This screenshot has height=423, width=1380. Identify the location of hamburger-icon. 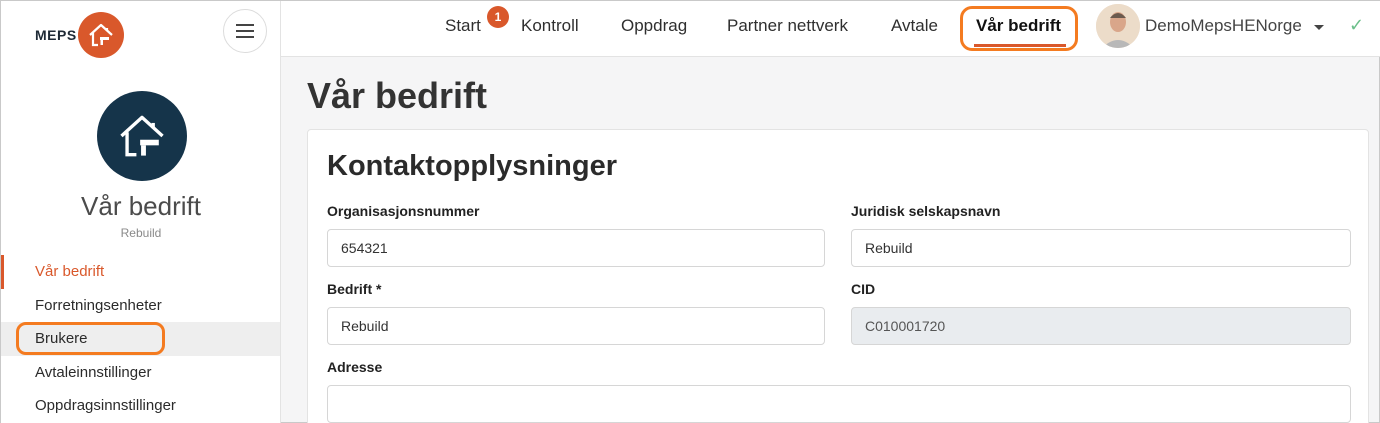
(245, 31).